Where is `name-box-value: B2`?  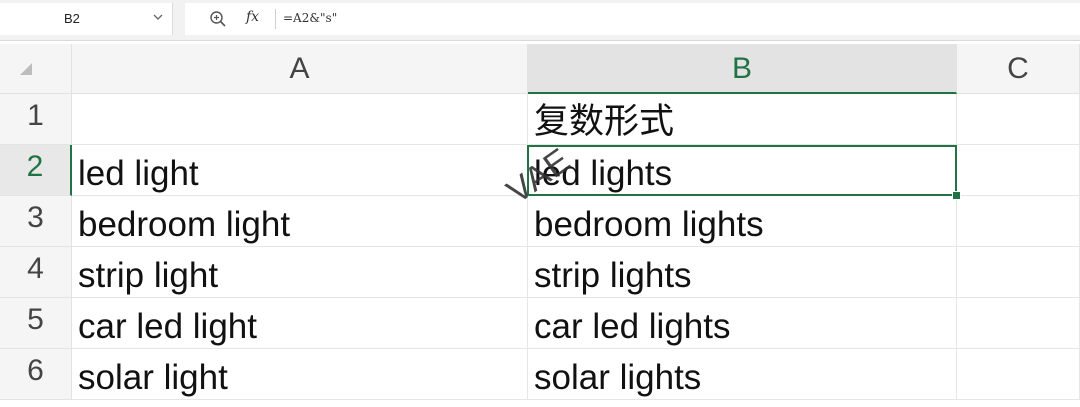 name-box-value: B2 is located at coordinates (72, 18).